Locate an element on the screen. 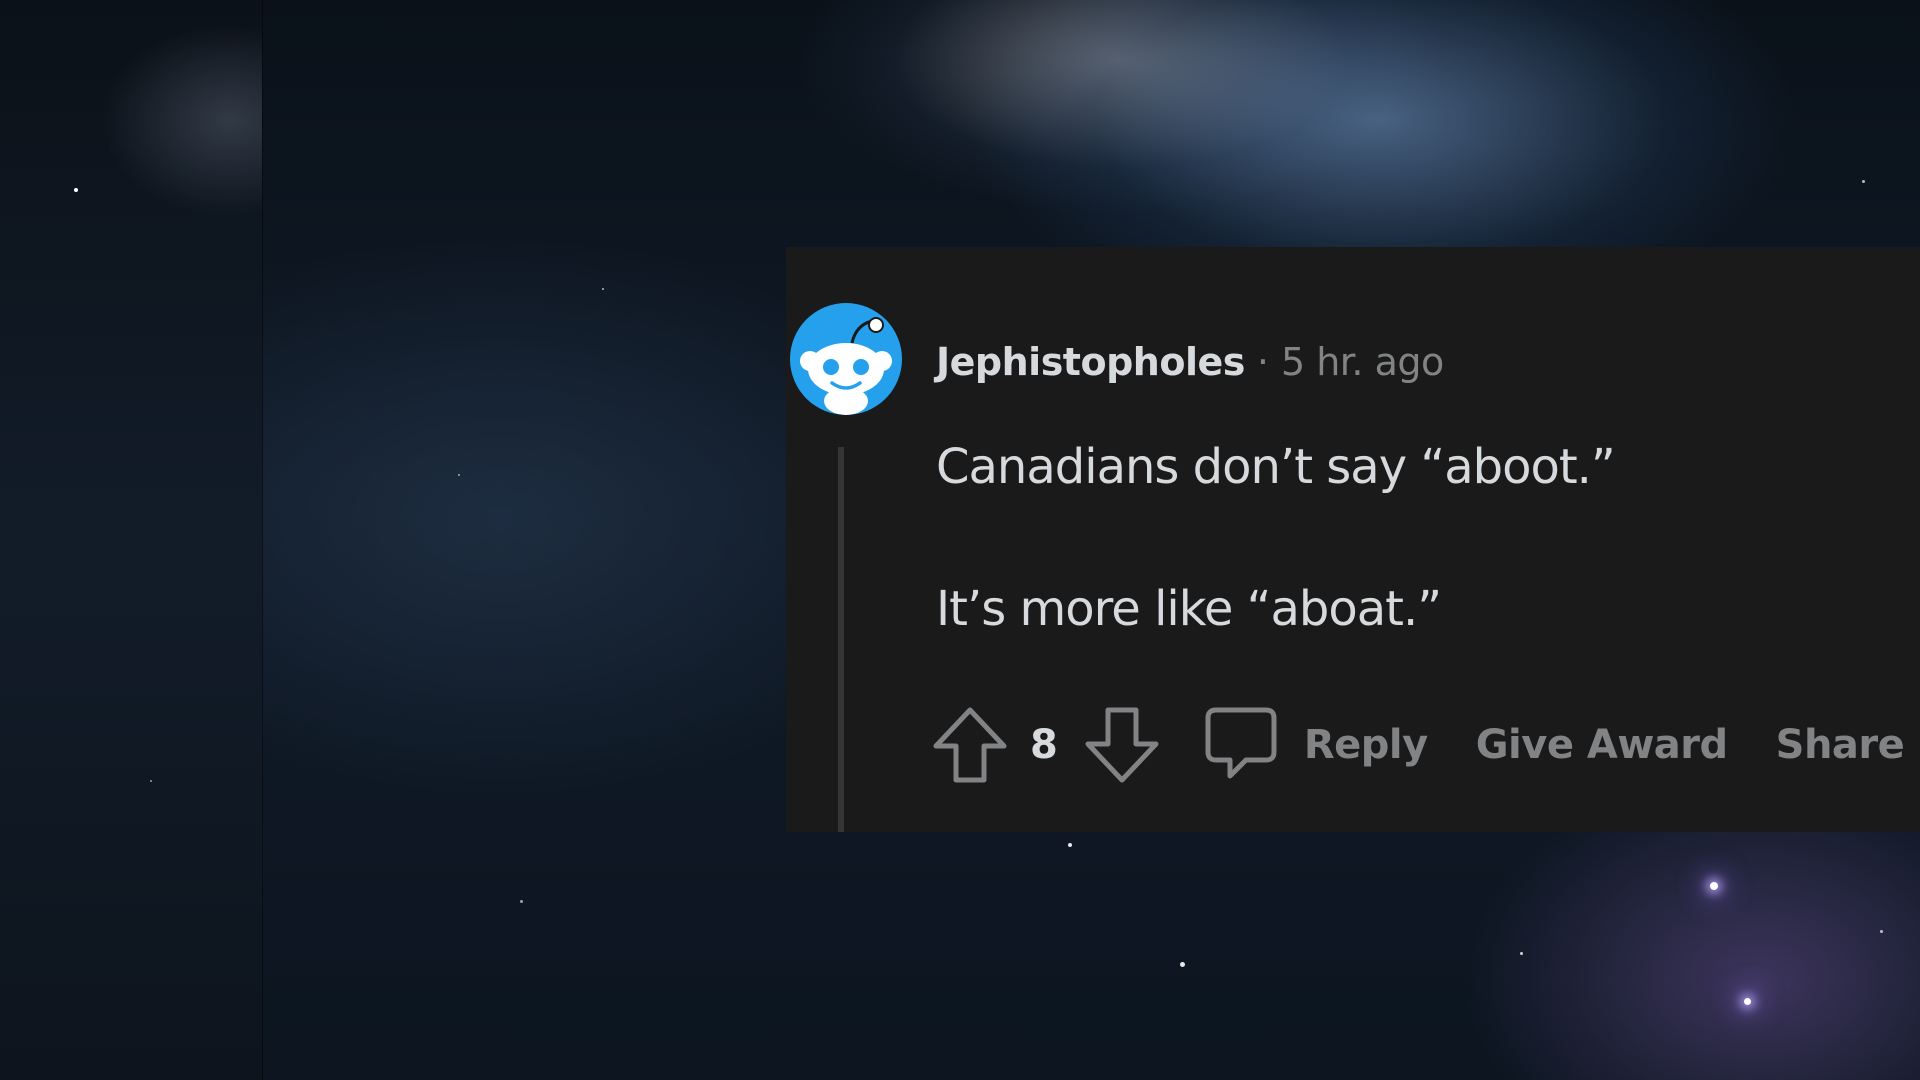 This screenshot has width=1920, height=1080. downvote-arrow-icon is located at coordinates (1122, 745).